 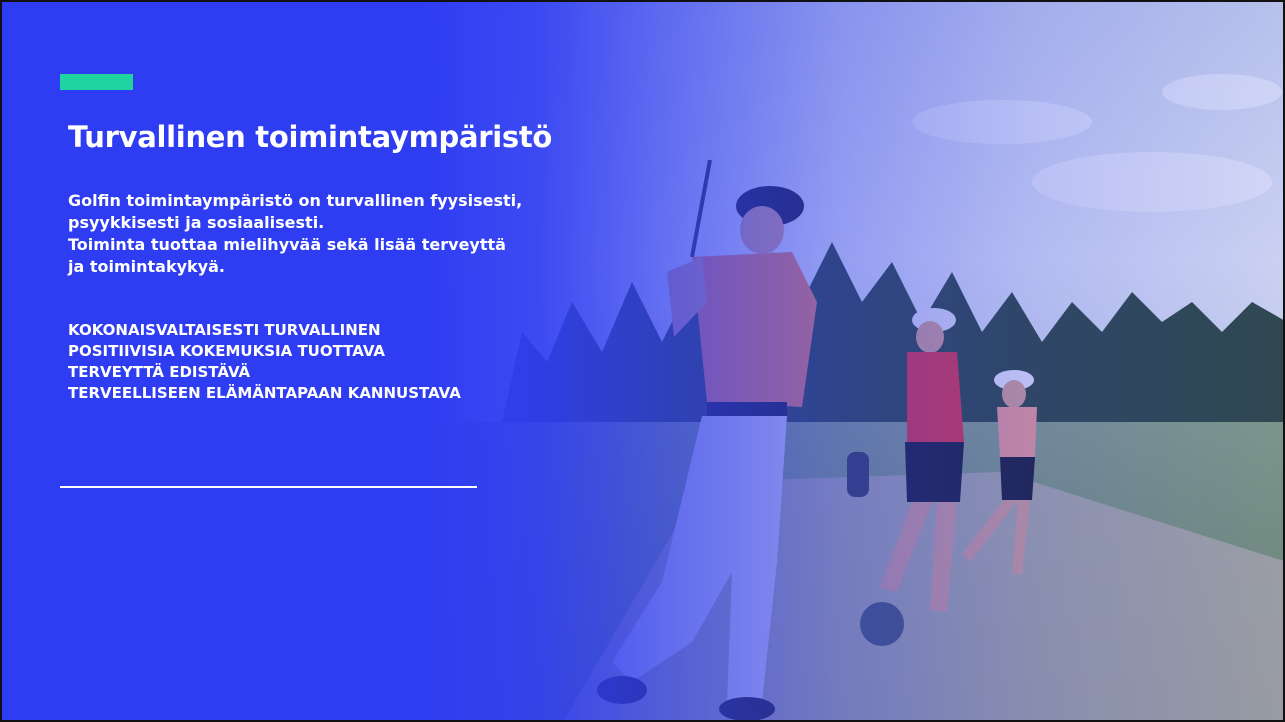 I want to click on key-point: KOKONAISVALTAISESTI TURVALLINEN, so click(x=224, y=330).